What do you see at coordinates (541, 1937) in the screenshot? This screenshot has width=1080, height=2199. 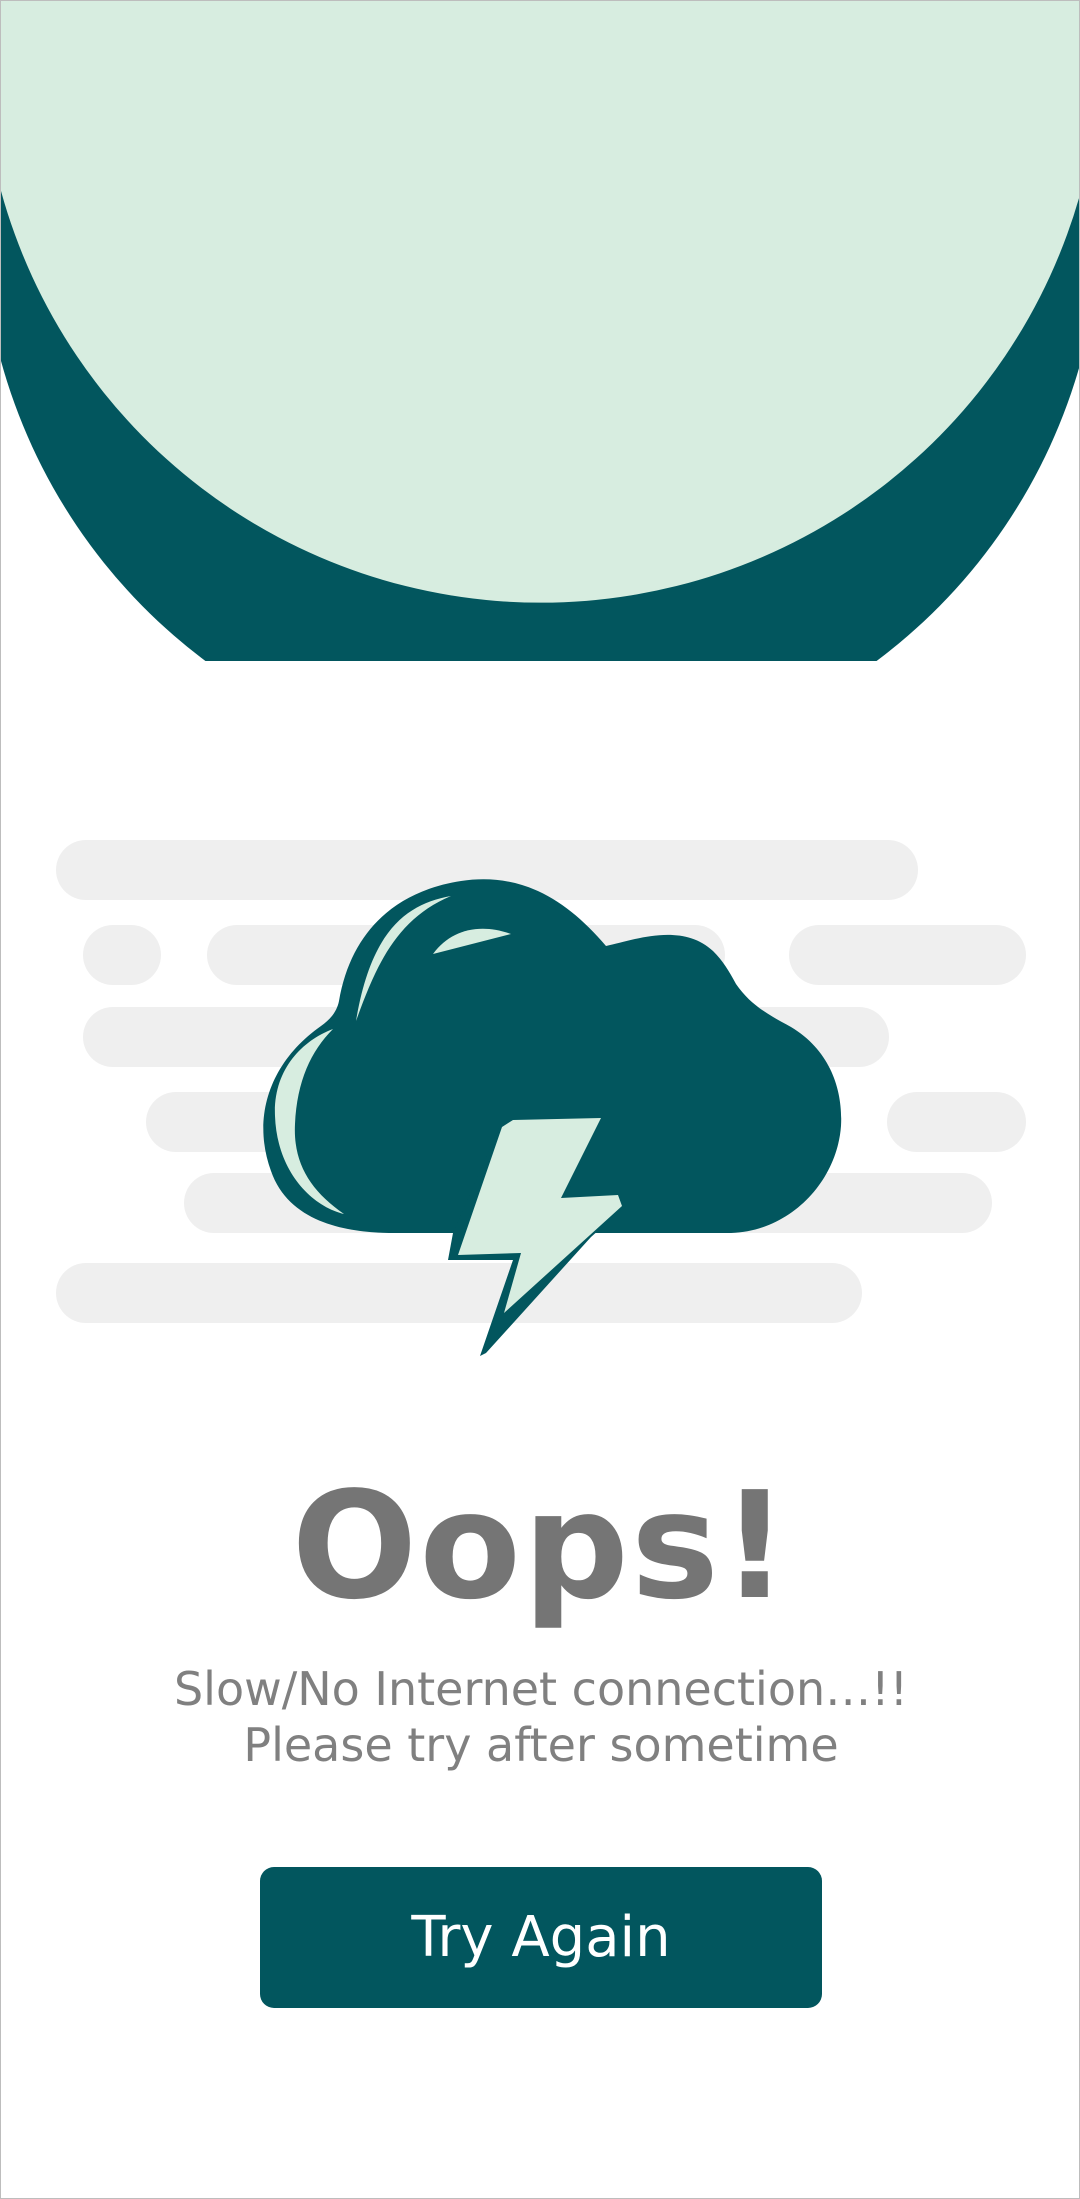 I see `try-again-button: Try Again` at bounding box center [541, 1937].